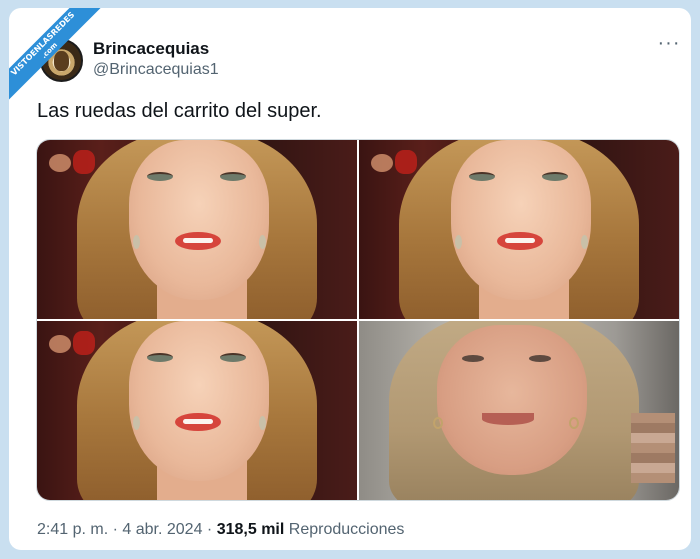  What do you see at coordinates (250, 529) in the screenshot?
I see `views-count: 318,5 mil` at bounding box center [250, 529].